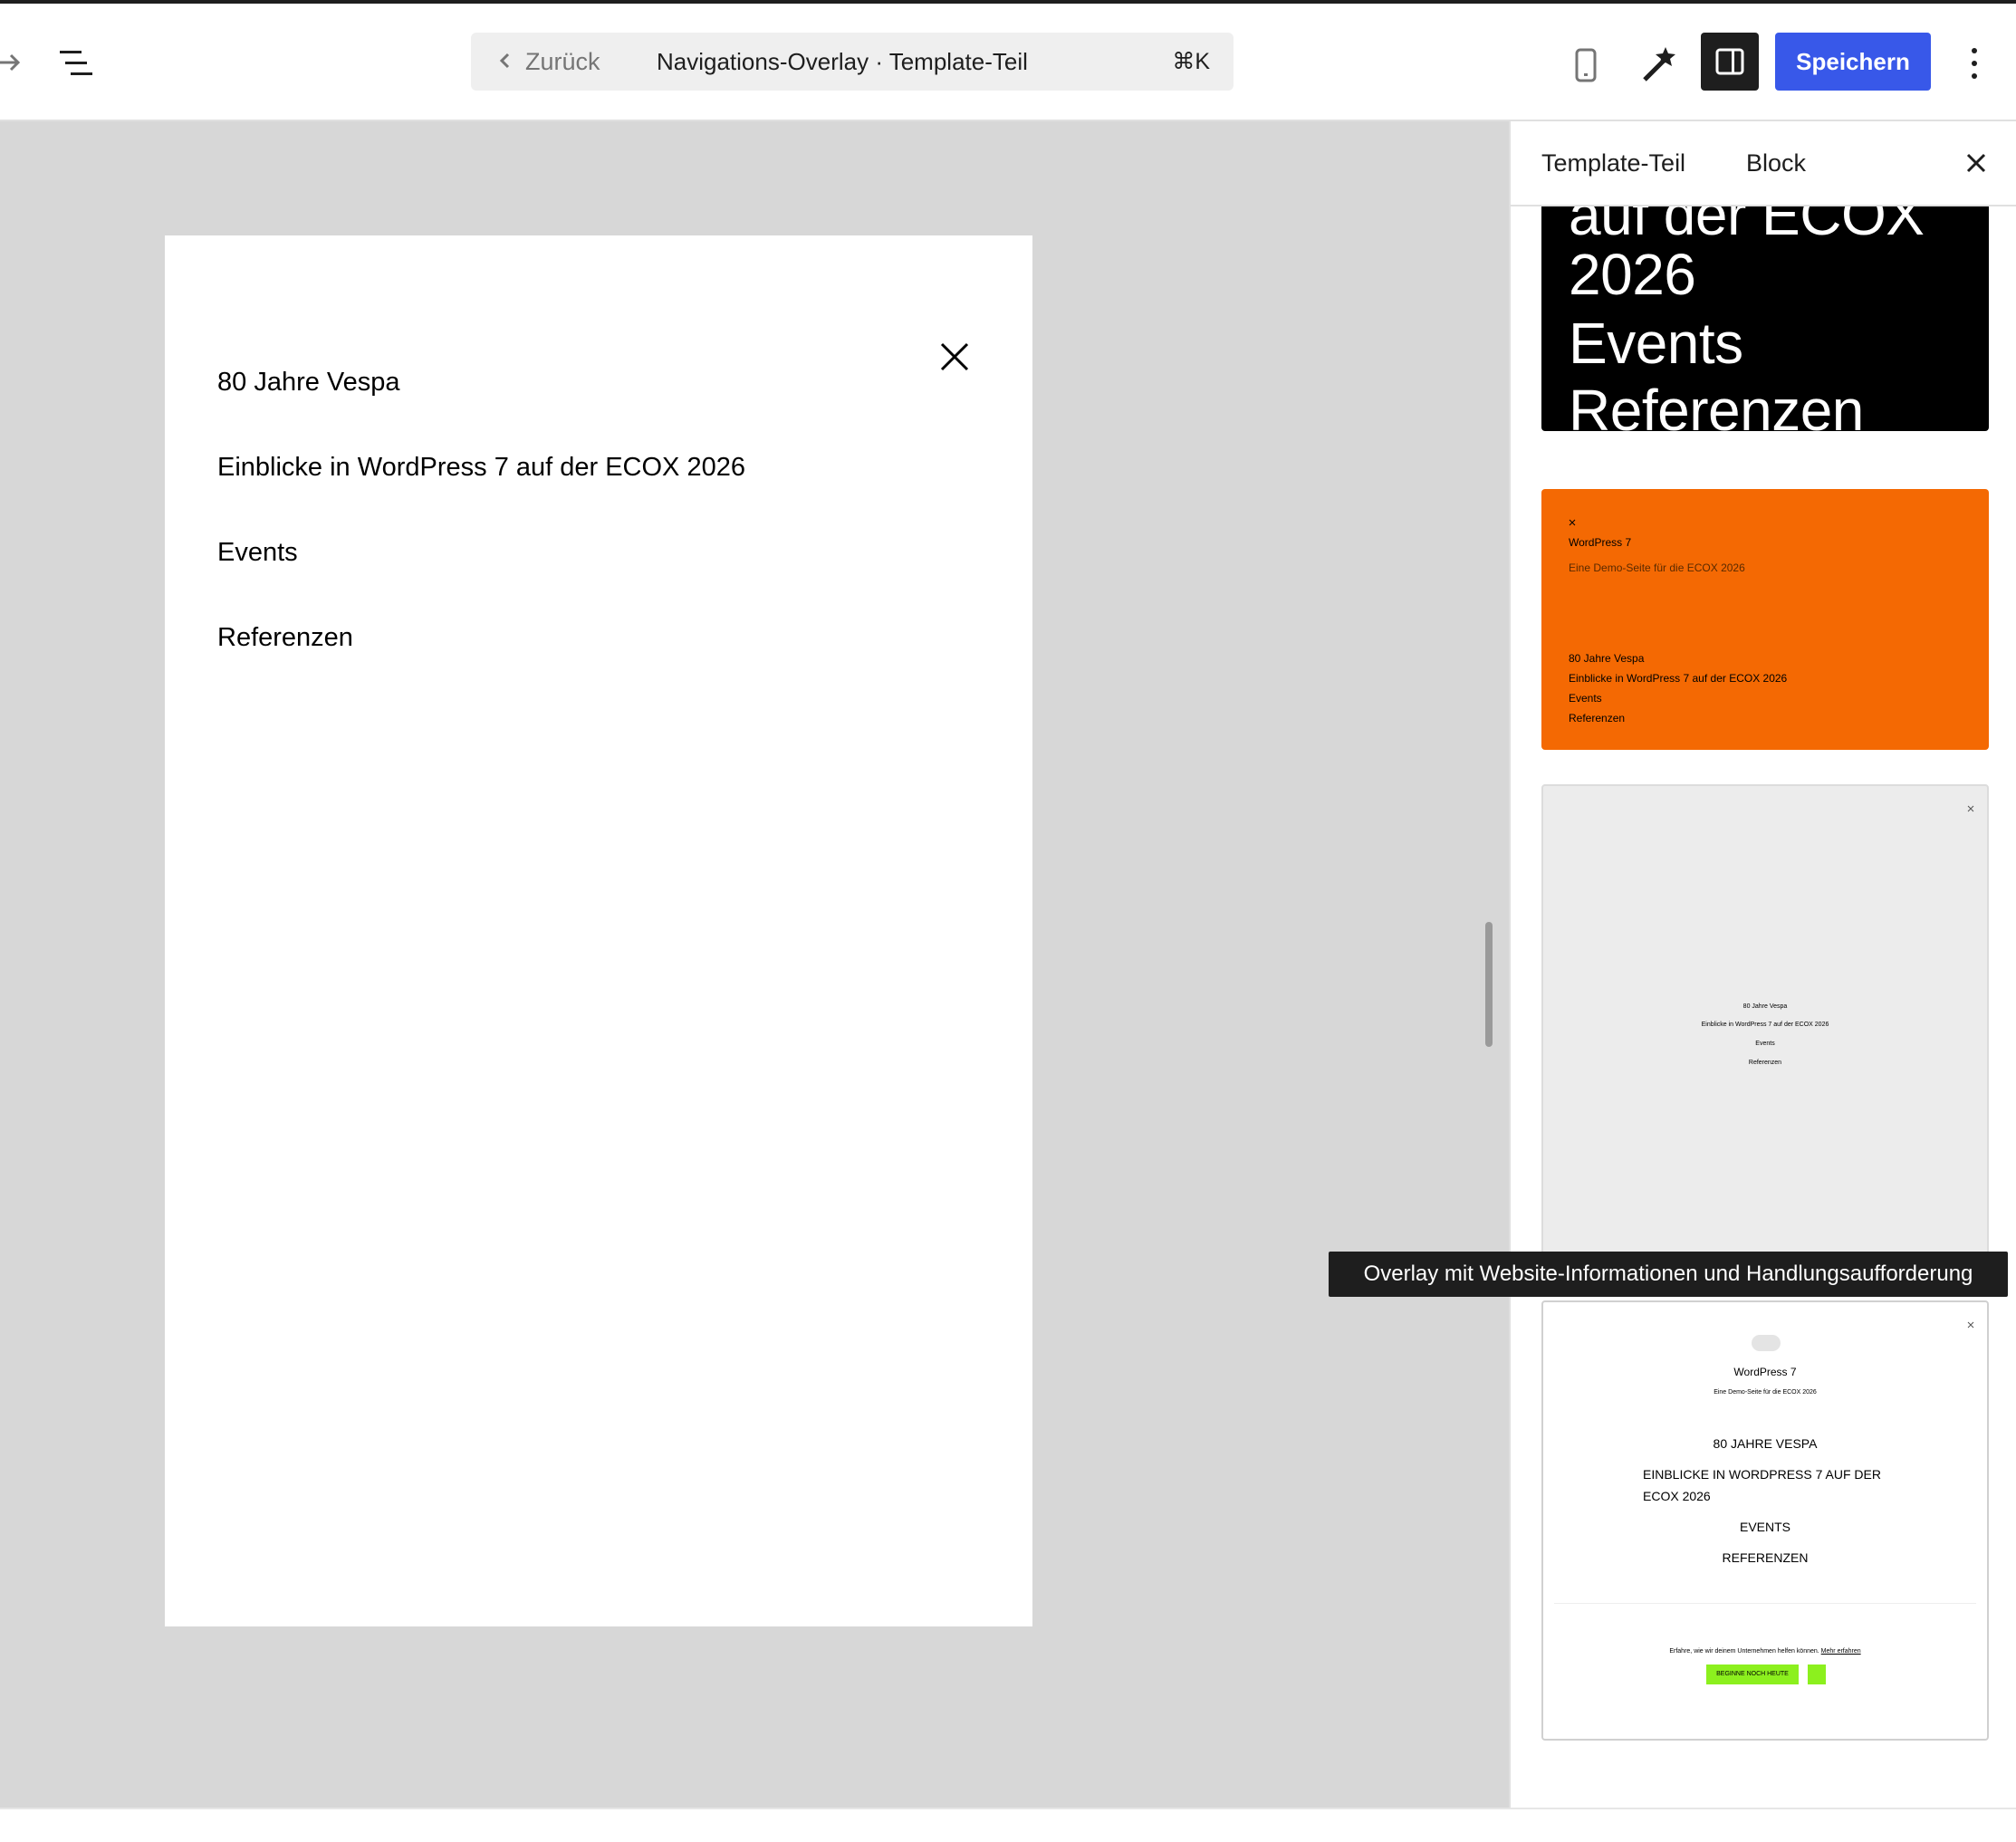 Image resolution: width=2016 pixels, height=1842 pixels. What do you see at coordinates (1677, 1496) in the screenshot?
I see `preview-nav-item: ECOX 2026` at bounding box center [1677, 1496].